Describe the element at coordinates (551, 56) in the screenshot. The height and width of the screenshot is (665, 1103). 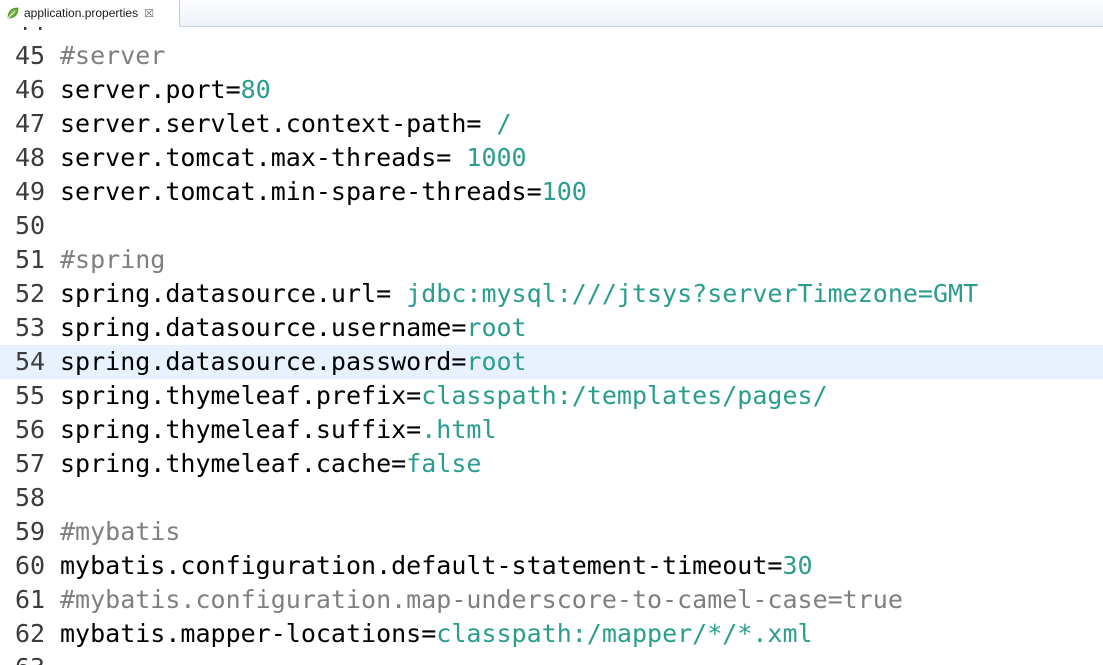
I see `code-line: 45 #server` at that location.